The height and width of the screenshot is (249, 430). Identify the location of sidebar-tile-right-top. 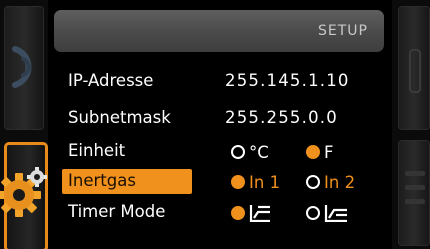
(414, 68).